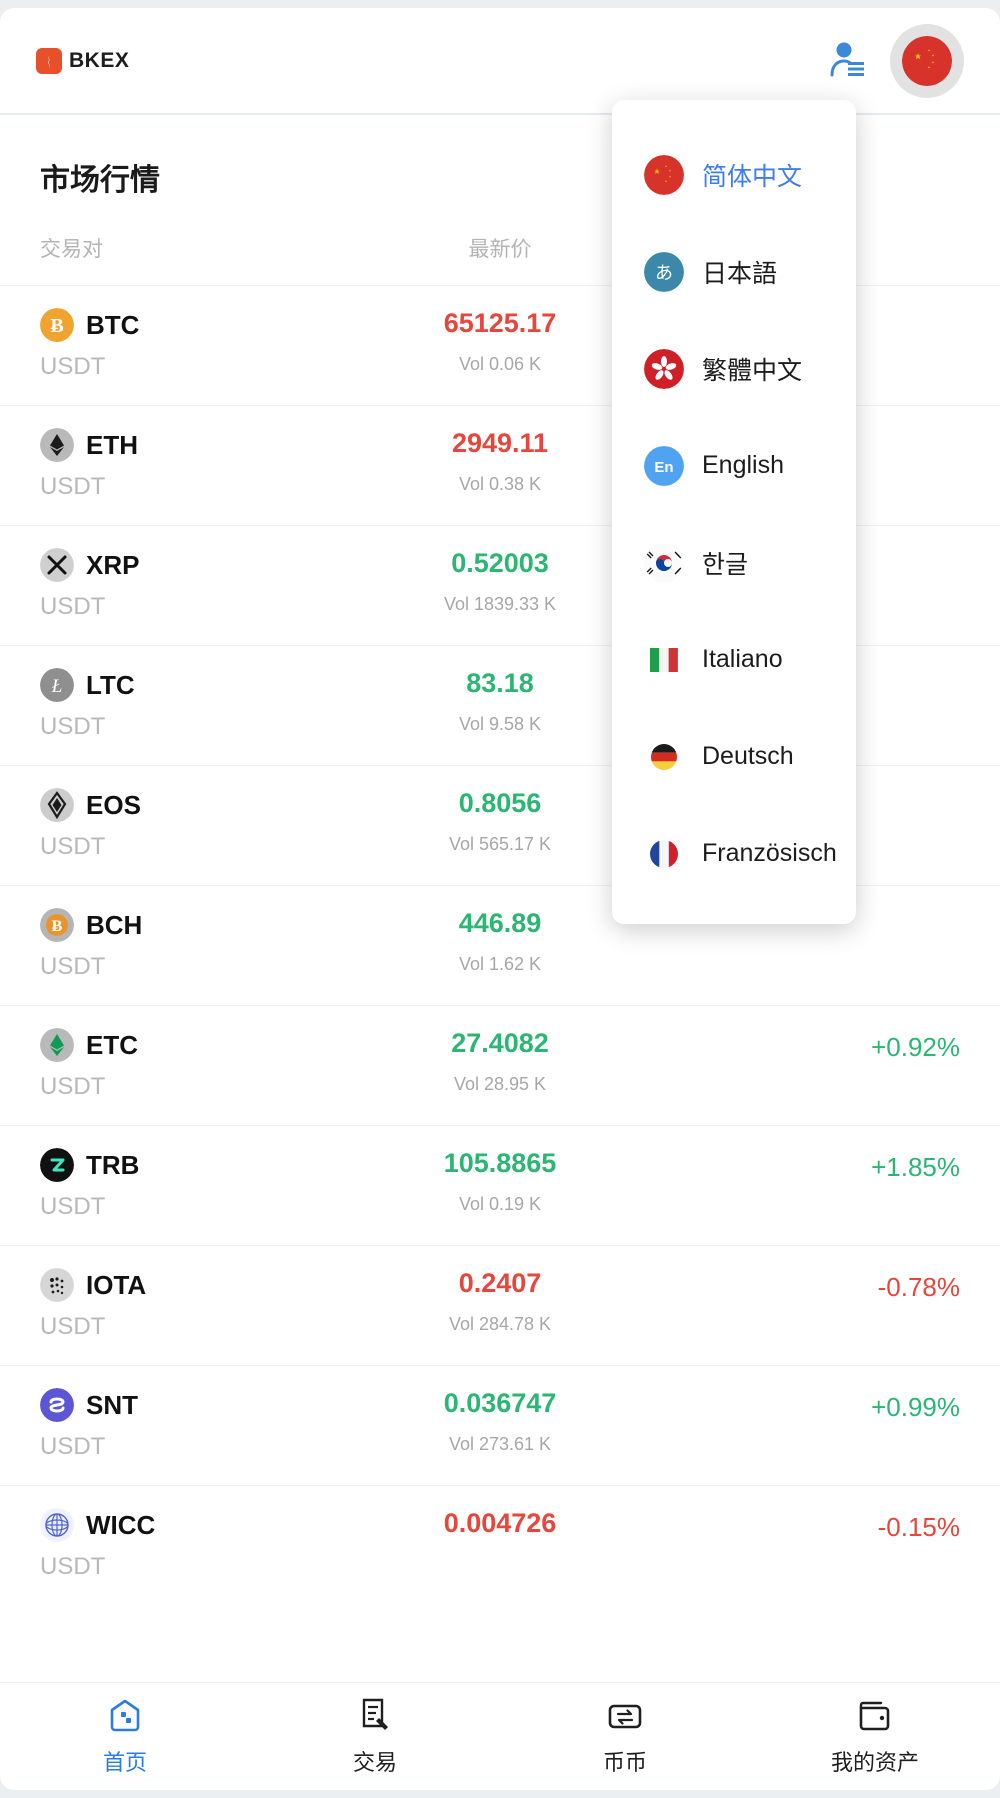 The image size is (1000, 1798). What do you see at coordinates (500, 1084) in the screenshot?
I see `volume-label: Vol 28.95 K` at bounding box center [500, 1084].